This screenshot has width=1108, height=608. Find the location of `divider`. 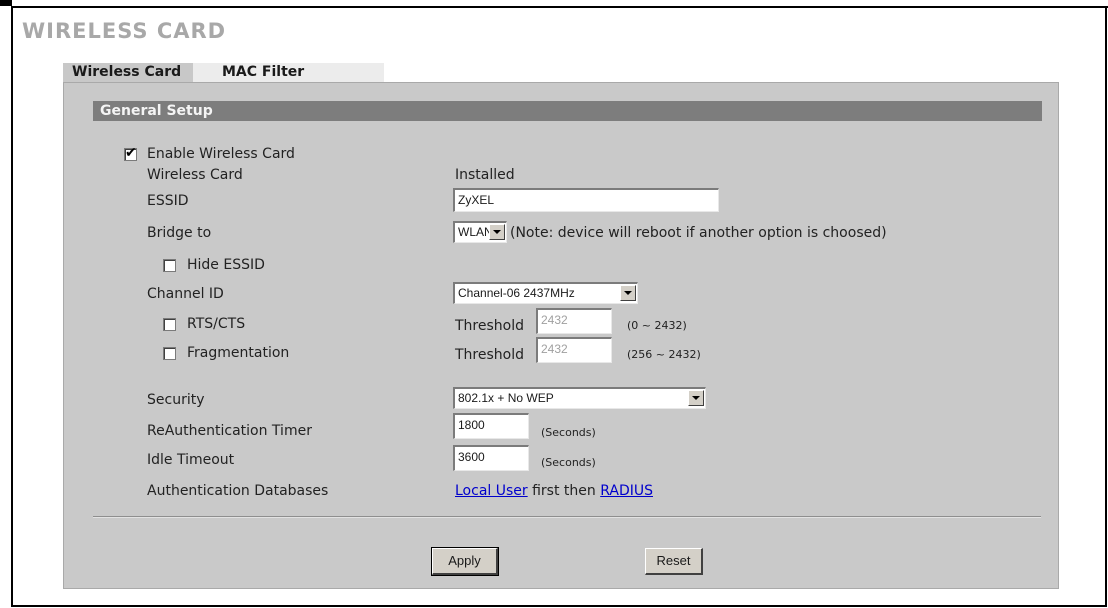

divider is located at coordinates (567, 517).